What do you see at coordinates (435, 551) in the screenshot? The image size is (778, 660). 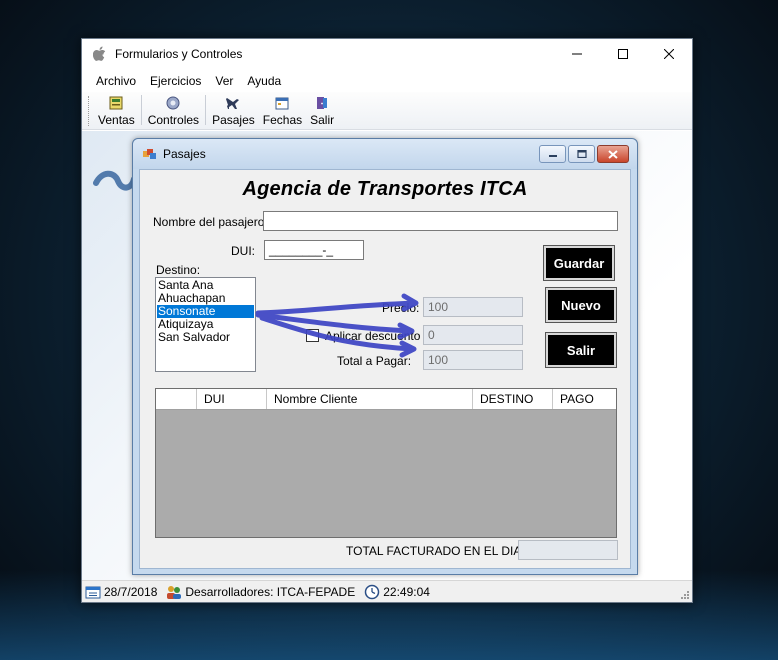 I see `total-dia-label: TOTAL FACTURADO EN EL DIA:` at bounding box center [435, 551].